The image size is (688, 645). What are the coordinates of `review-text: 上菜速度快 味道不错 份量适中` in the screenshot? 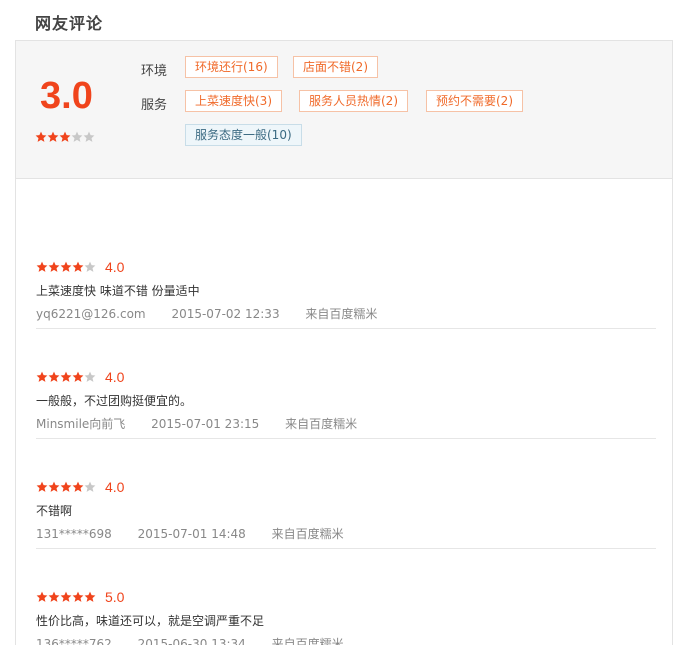 It's located at (118, 291).